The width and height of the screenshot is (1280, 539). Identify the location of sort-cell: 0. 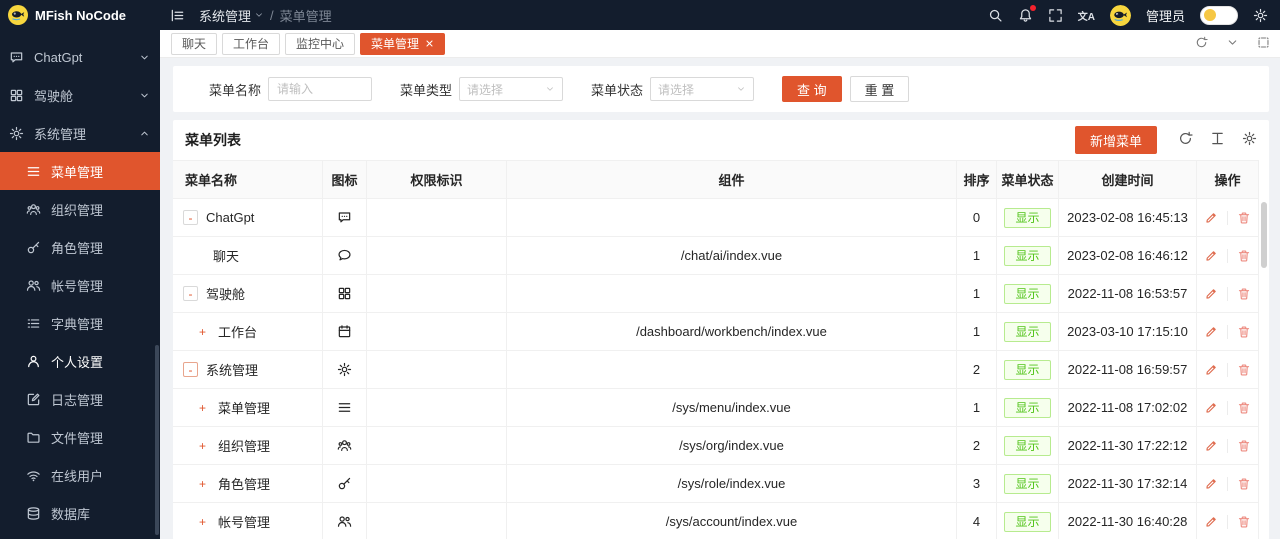
(977, 218).